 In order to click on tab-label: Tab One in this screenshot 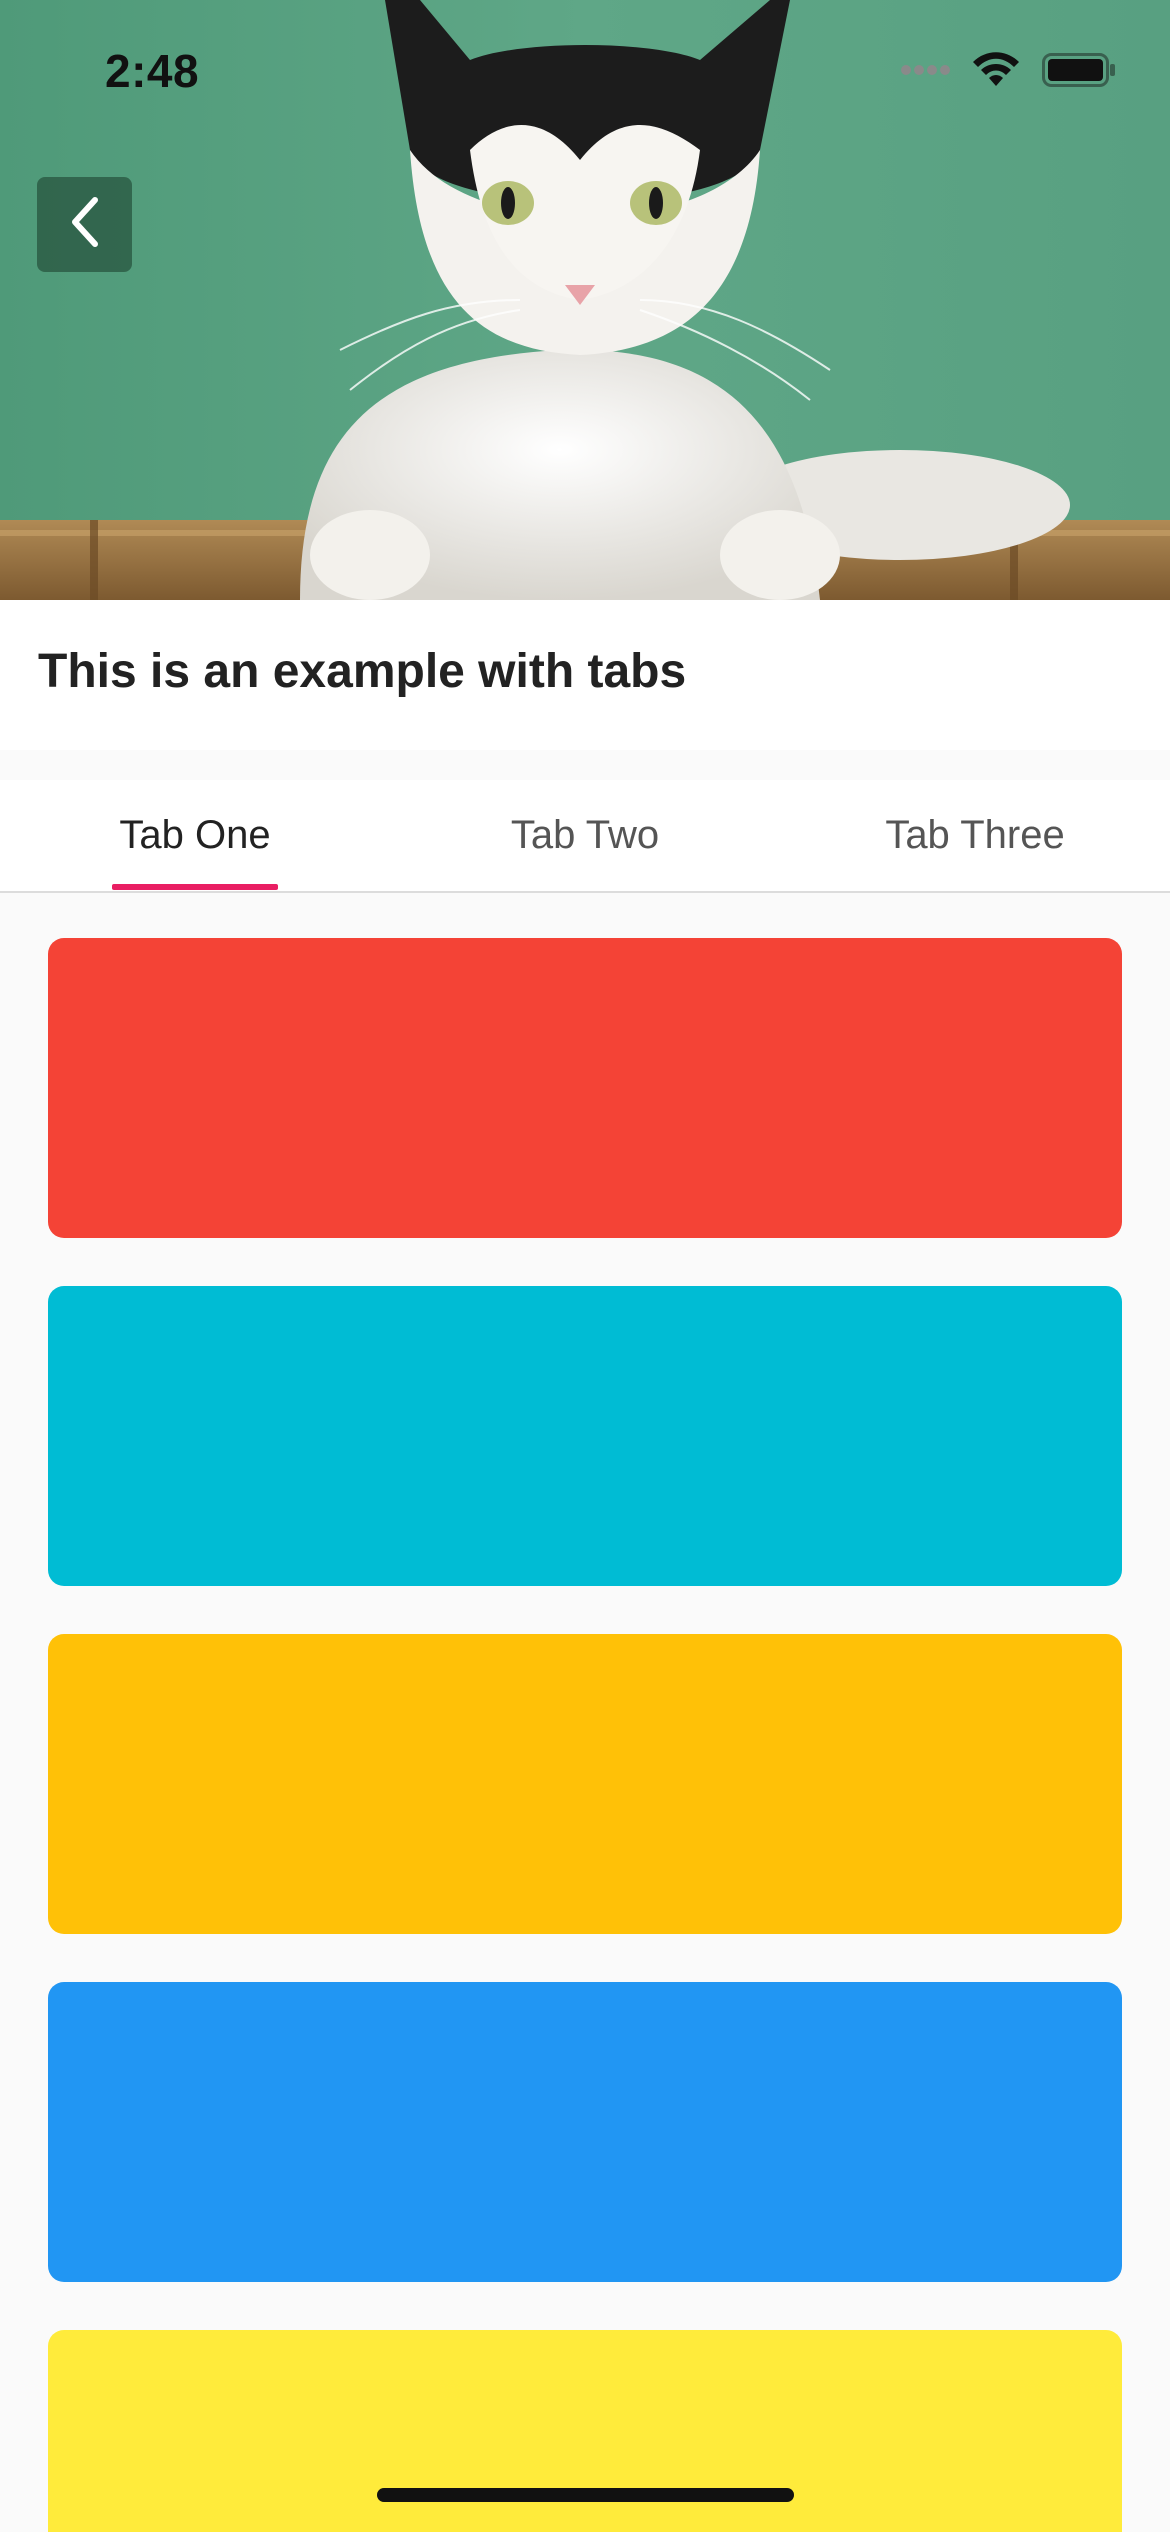, I will do `click(195, 835)`.